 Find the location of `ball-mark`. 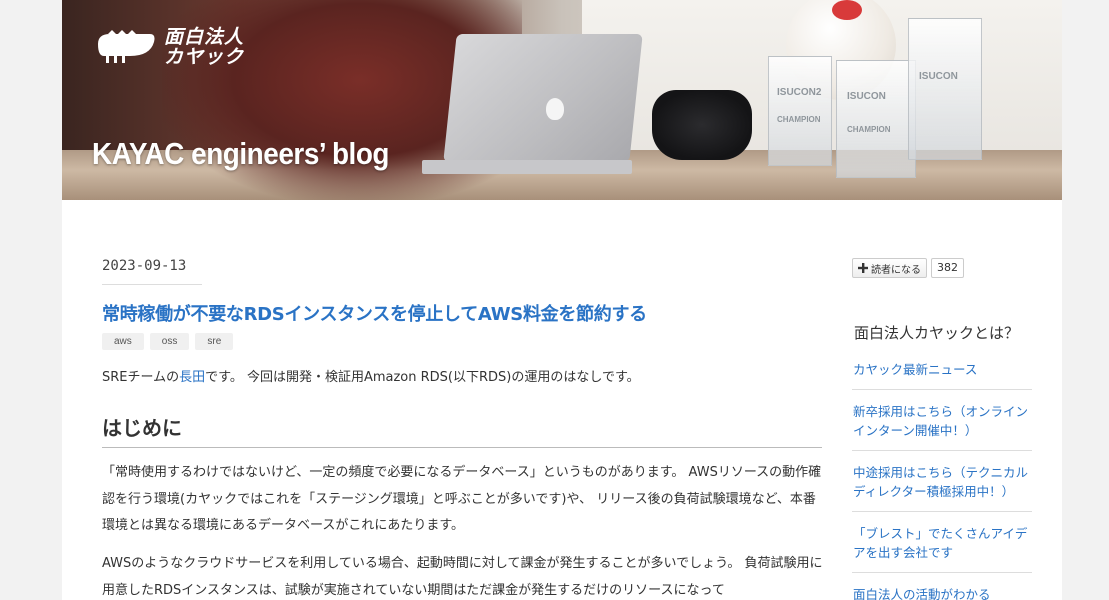

ball-mark is located at coordinates (847, 10).